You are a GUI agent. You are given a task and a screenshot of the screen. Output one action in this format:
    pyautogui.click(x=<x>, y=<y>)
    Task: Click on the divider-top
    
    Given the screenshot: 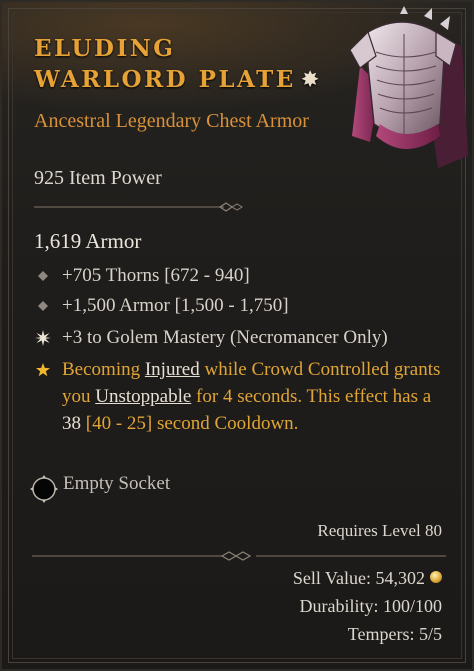 What is the action you would take?
    pyautogui.click(x=138, y=207)
    